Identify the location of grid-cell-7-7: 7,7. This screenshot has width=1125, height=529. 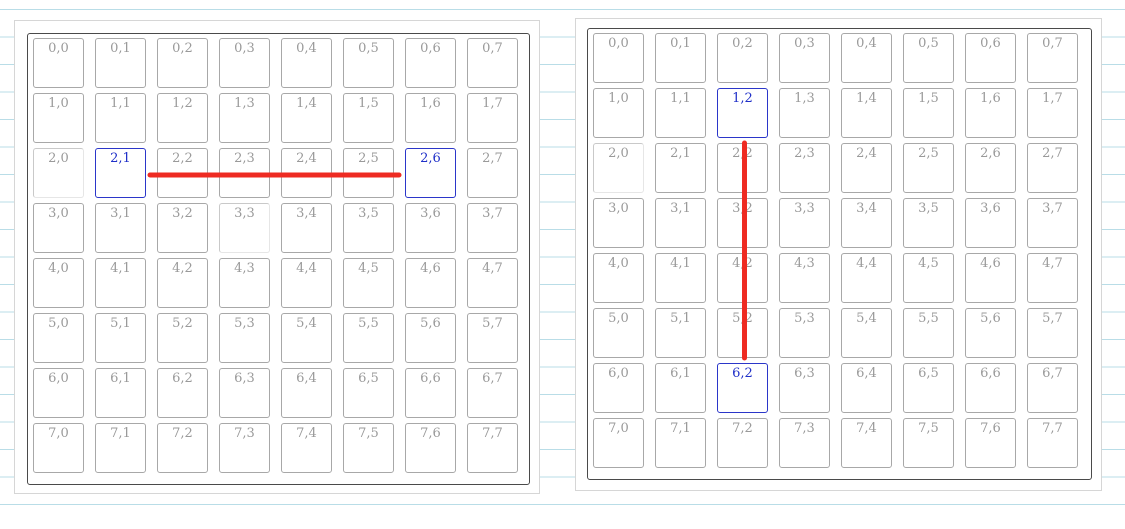
(1052, 443).